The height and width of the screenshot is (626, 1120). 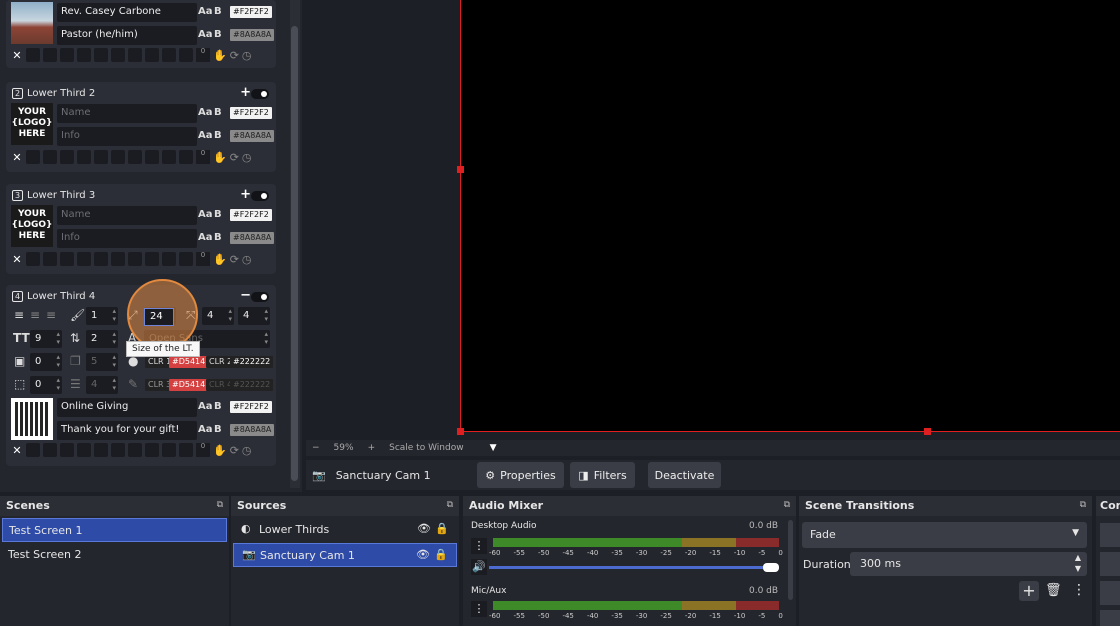 What do you see at coordinates (260, 297) in the screenshot?
I see `lt4-toggle` at bounding box center [260, 297].